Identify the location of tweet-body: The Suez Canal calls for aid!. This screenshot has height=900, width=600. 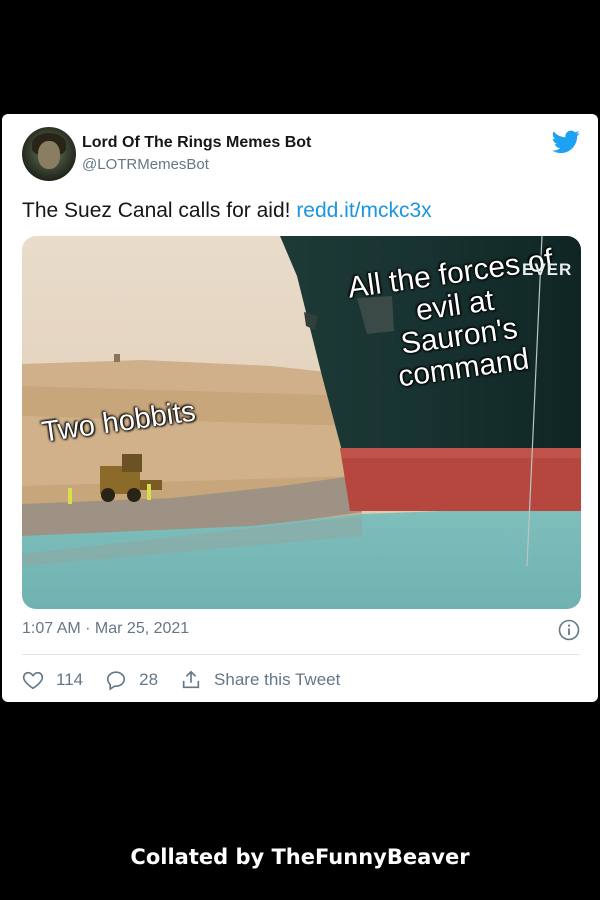
(156, 210).